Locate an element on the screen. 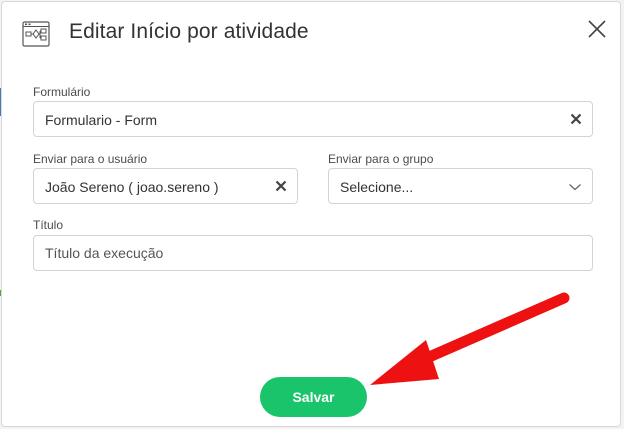 Image resolution: width=624 pixels, height=429 pixels. title-input is located at coordinates (313, 253).